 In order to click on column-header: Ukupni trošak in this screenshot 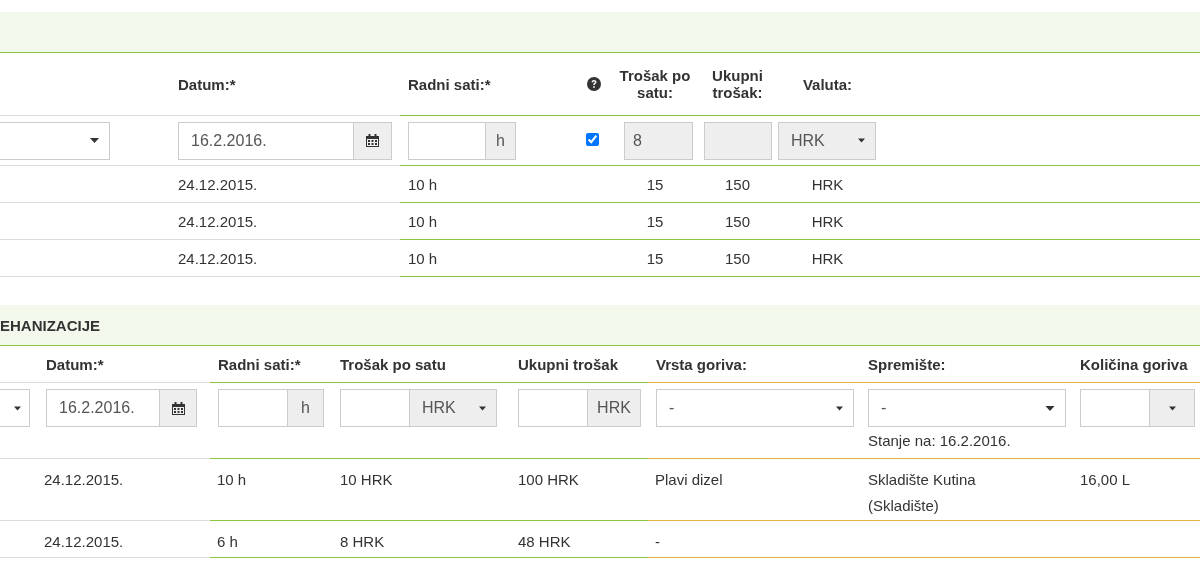, I will do `click(568, 364)`.